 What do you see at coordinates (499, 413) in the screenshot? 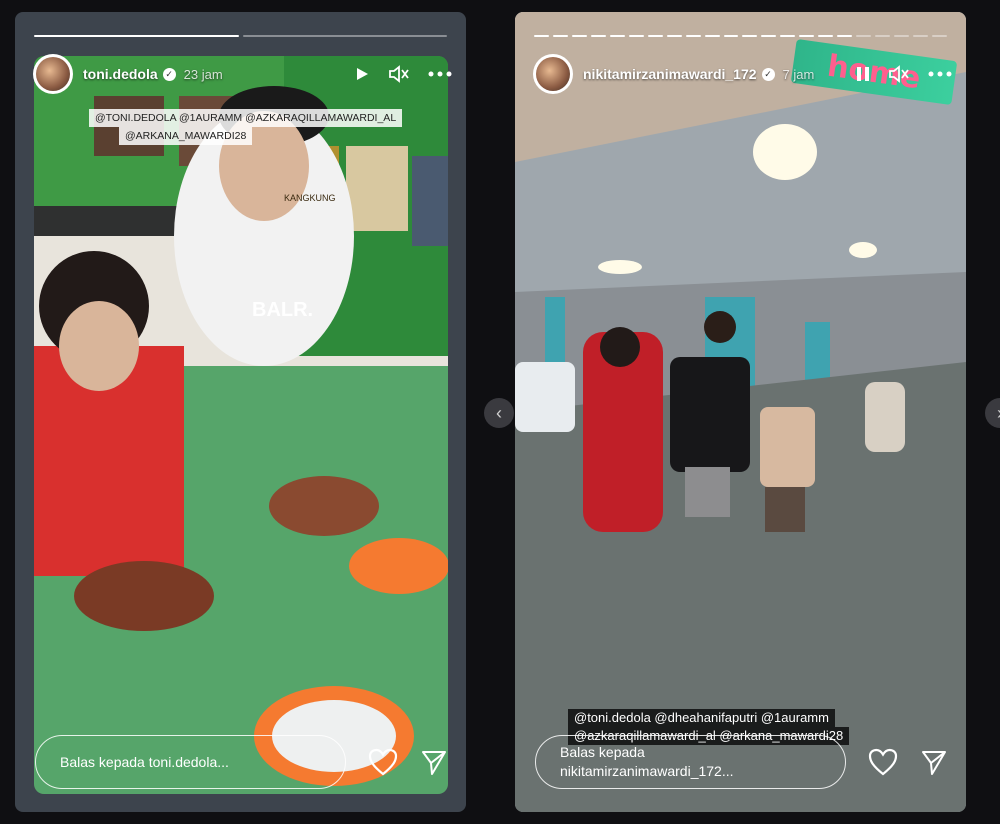
I see `previous-story-button: ‹` at bounding box center [499, 413].